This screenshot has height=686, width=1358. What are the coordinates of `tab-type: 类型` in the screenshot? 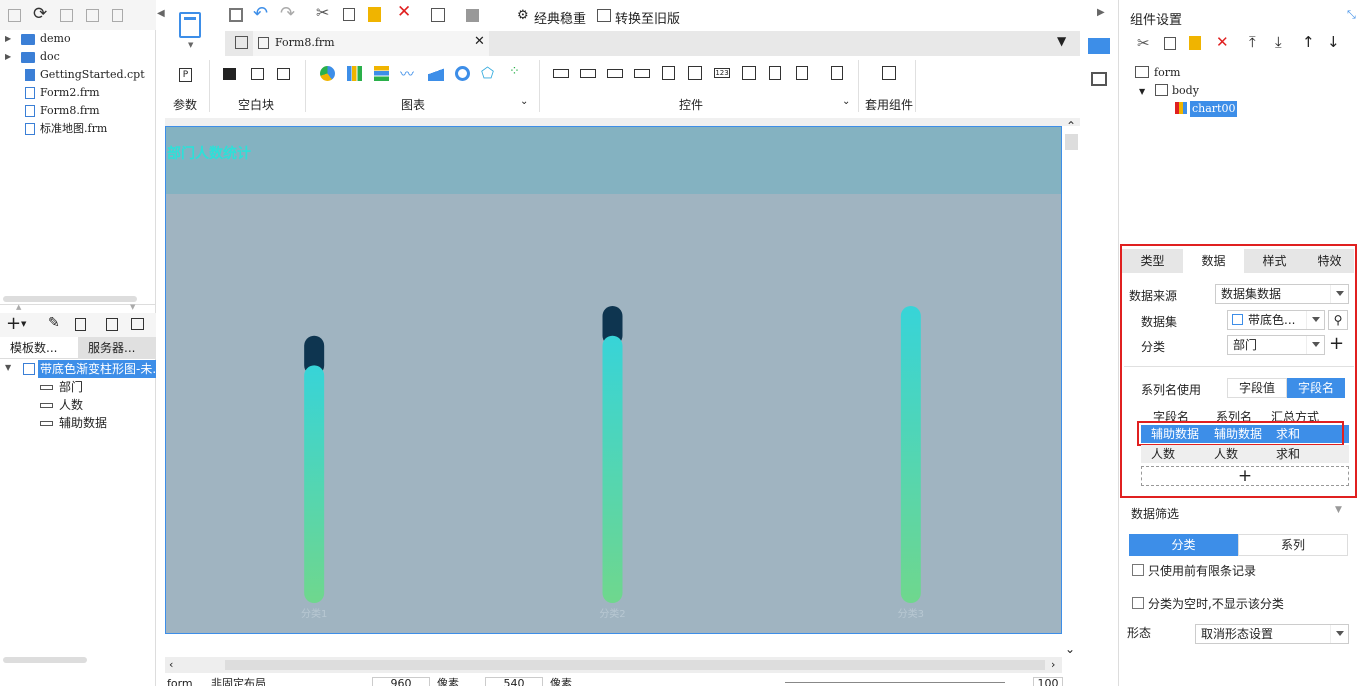 It's located at (1152, 261).